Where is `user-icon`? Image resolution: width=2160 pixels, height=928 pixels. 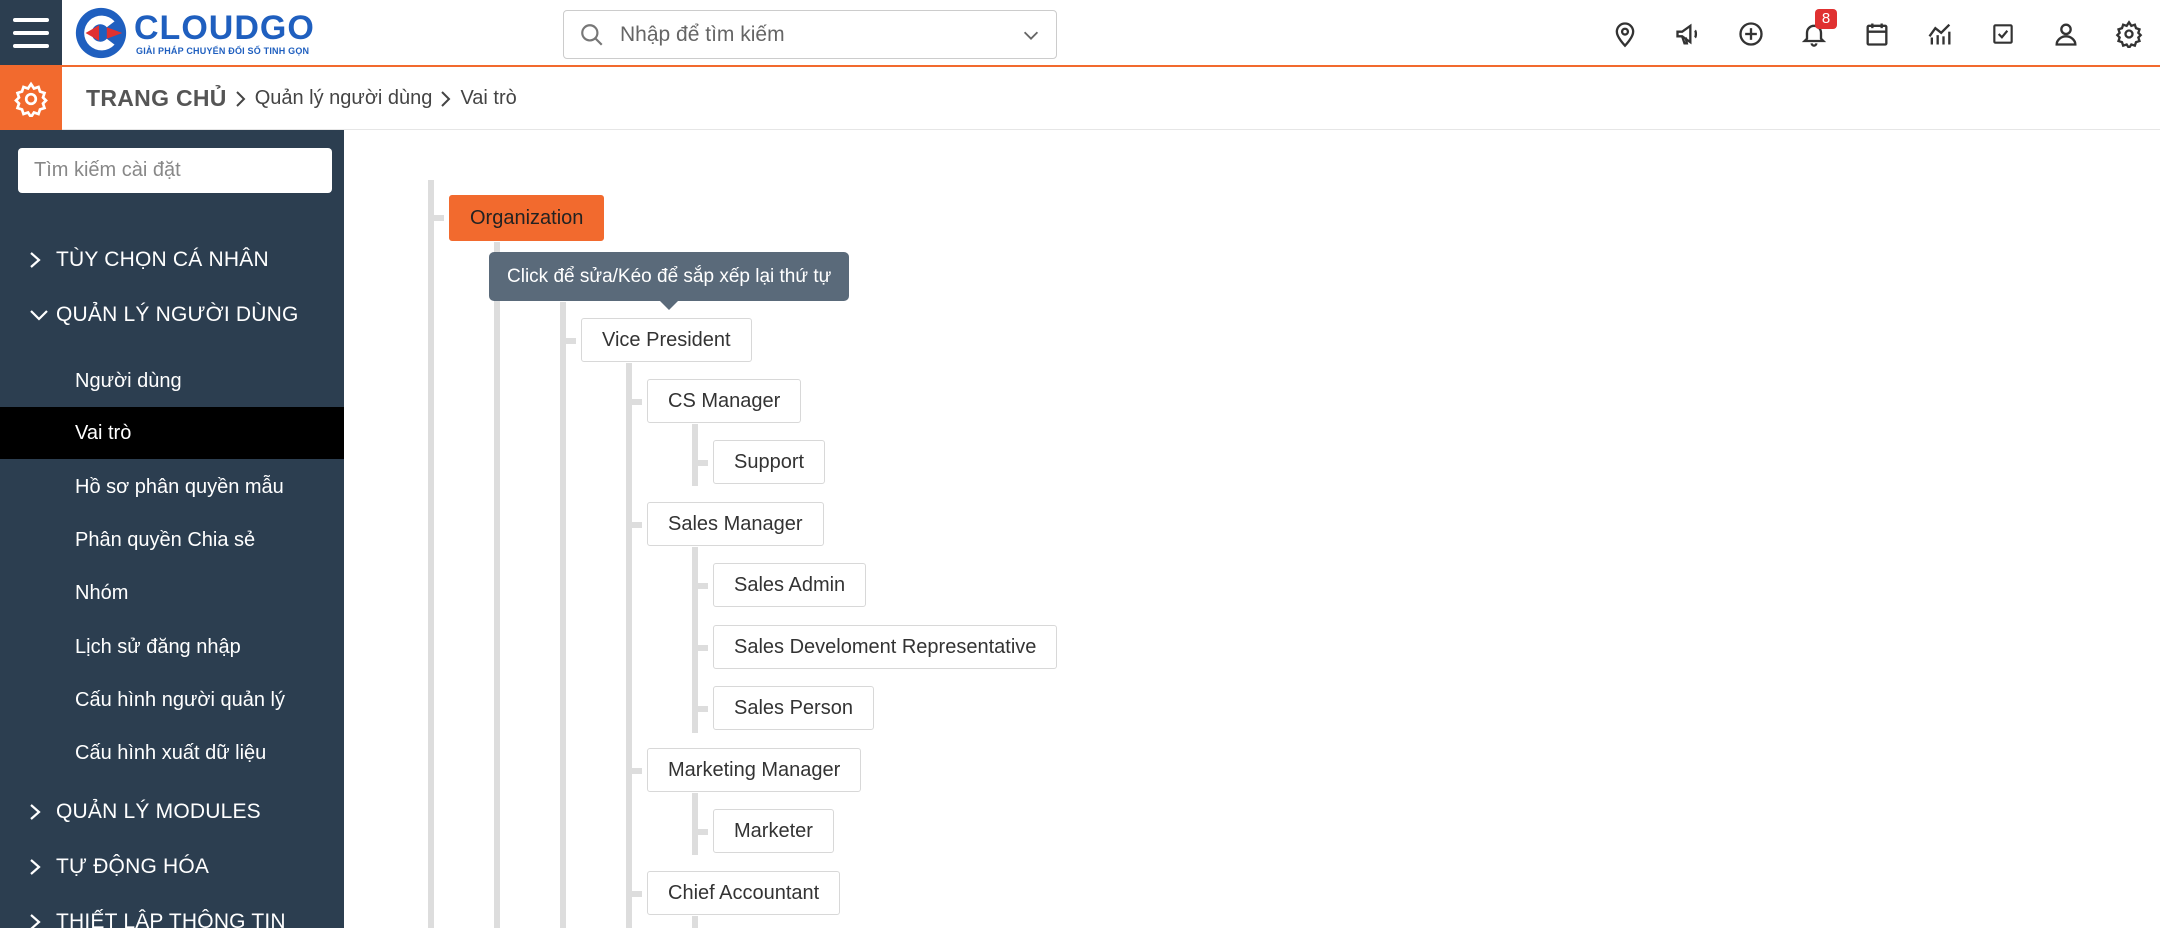 user-icon is located at coordinates (2065, 34).